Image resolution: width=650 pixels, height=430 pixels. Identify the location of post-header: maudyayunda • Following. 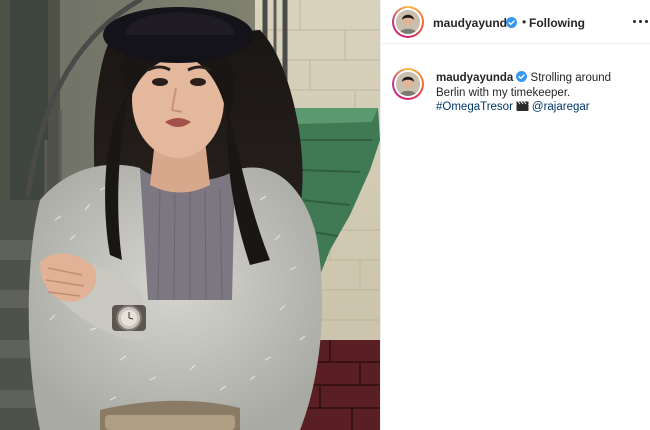
(515, 22).